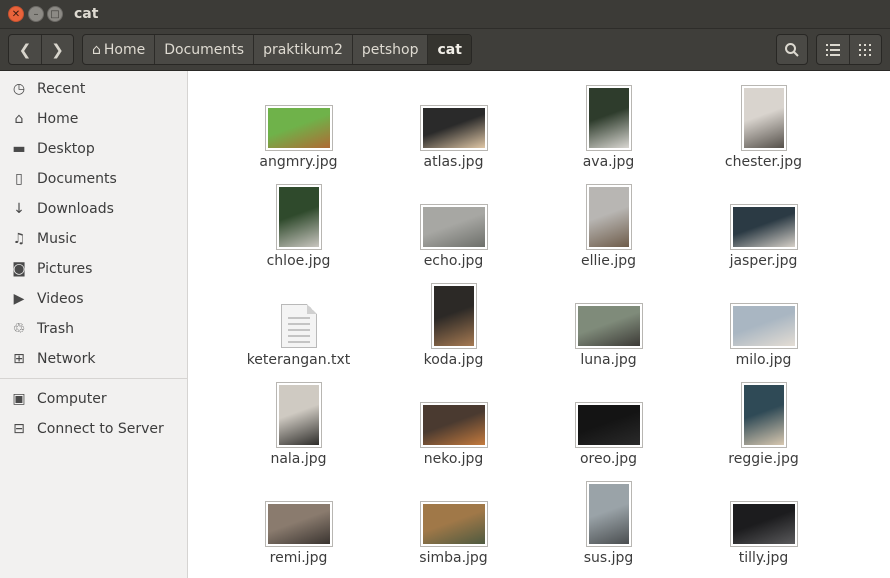  Describe the element at coordinates (19, 149) in the screenshot. I see `folder-icon: ▬` at that location.